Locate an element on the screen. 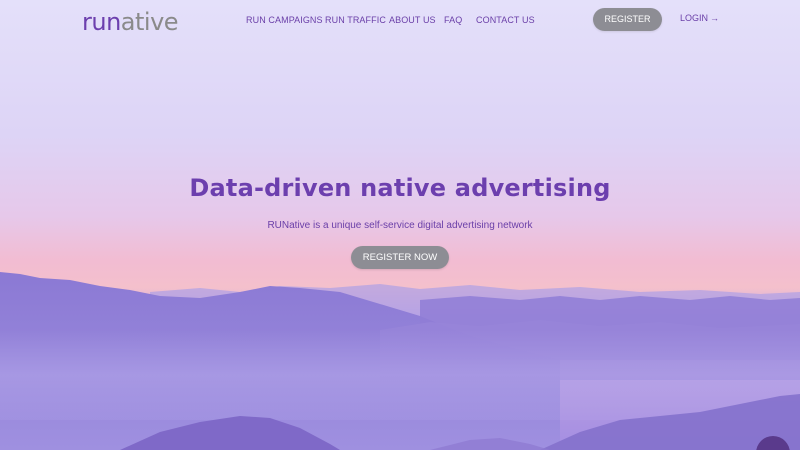  nav-contact-us: CONTACT US is located at coordinates (505, 20).